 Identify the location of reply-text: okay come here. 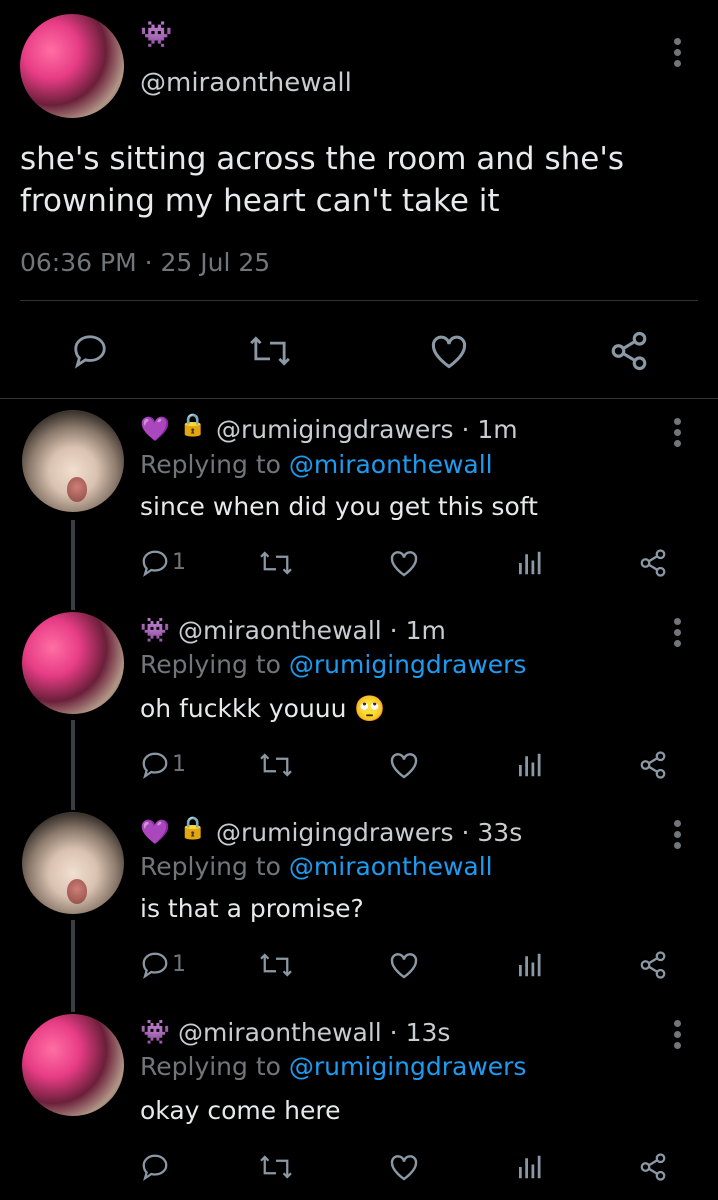
(240, 1110).